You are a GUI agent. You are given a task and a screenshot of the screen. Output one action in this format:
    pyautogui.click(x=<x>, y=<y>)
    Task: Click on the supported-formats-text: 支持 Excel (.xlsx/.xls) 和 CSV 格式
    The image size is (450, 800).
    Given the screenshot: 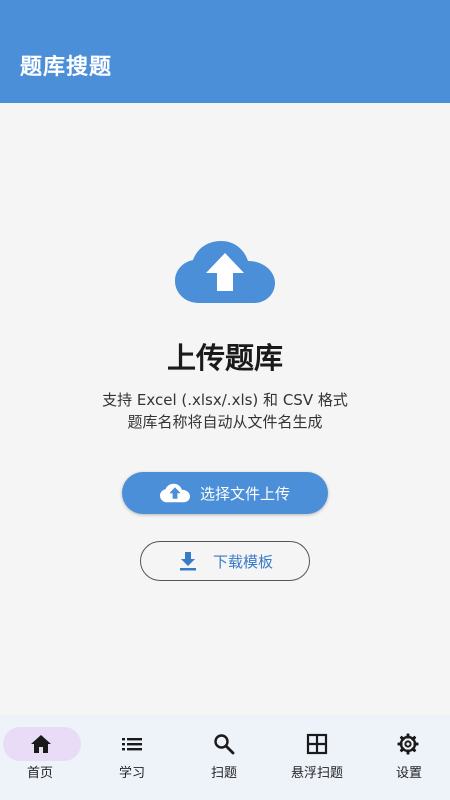 What is the action you would take?
    pyautogui.click(x=225, y=400)
    